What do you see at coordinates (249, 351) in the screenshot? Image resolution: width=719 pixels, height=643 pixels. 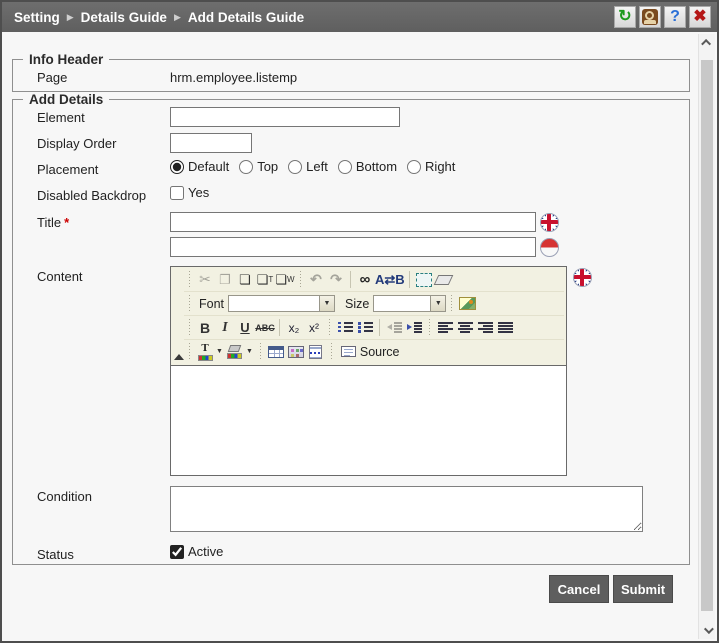 I see `background-color-dropdown-arrow-icon: ▼` at bounding box center [249, 351].